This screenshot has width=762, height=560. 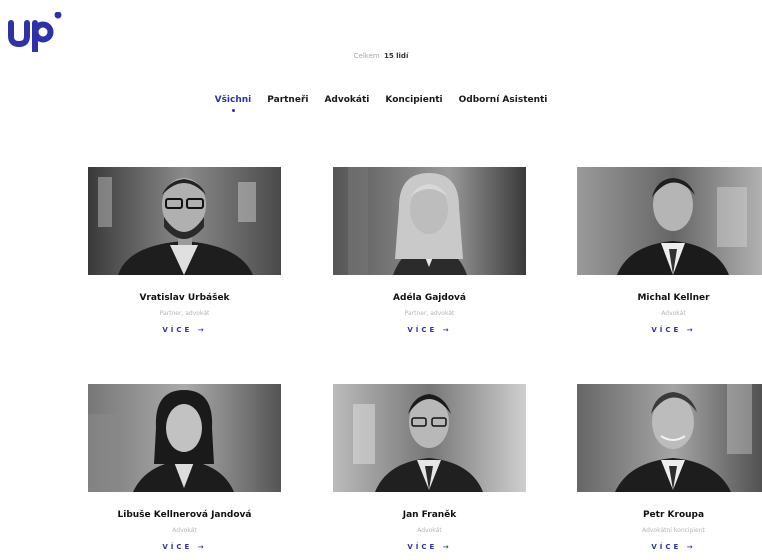 I want to click on person-name: Jan Franěk, so click(x=429, y=515).